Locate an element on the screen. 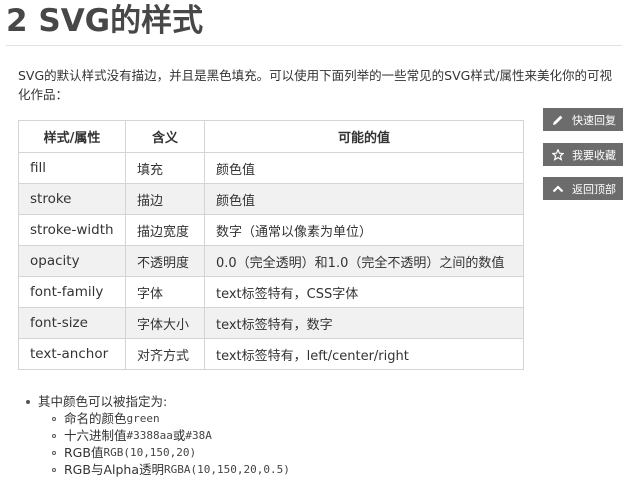 The height and width of the screenshot is (484, 636). table-row: font-family 字体 text标签特有，CSS字体 is located at coordinates (271, 292).